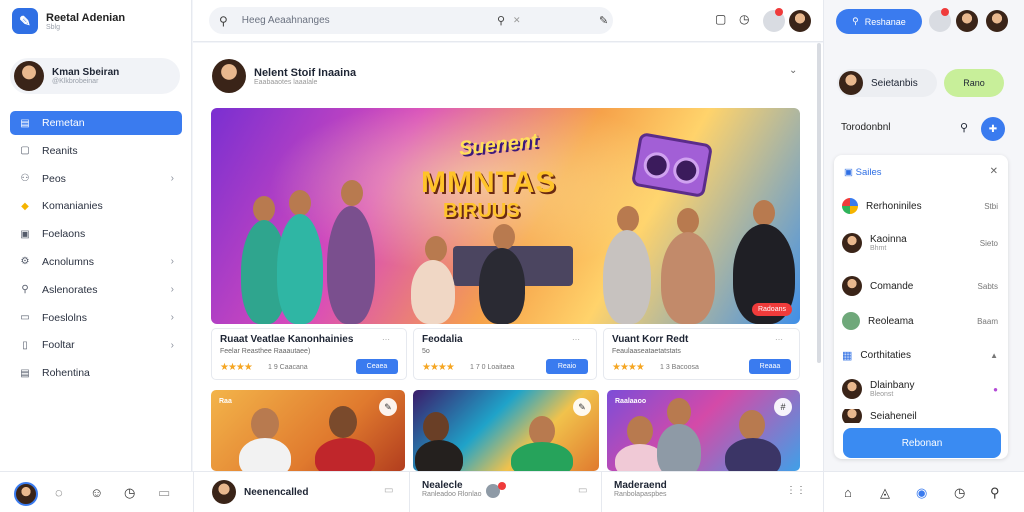 The width and height of the screenshot is (1024, 512). Describe the element at coordinates (974, 83) in the screenshot. I see `green-button: Rano` at that location.